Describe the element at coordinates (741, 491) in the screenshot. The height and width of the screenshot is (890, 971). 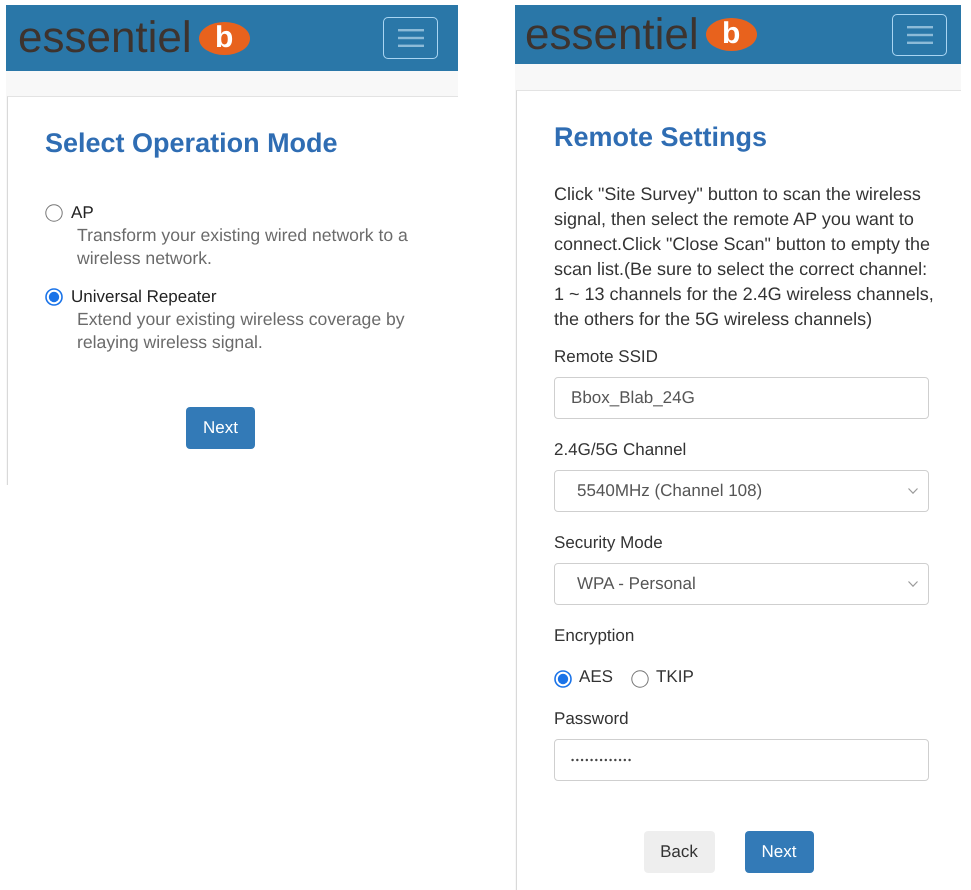
I see `dropdown-select: 5540MHz (Channel 108)` at that location.